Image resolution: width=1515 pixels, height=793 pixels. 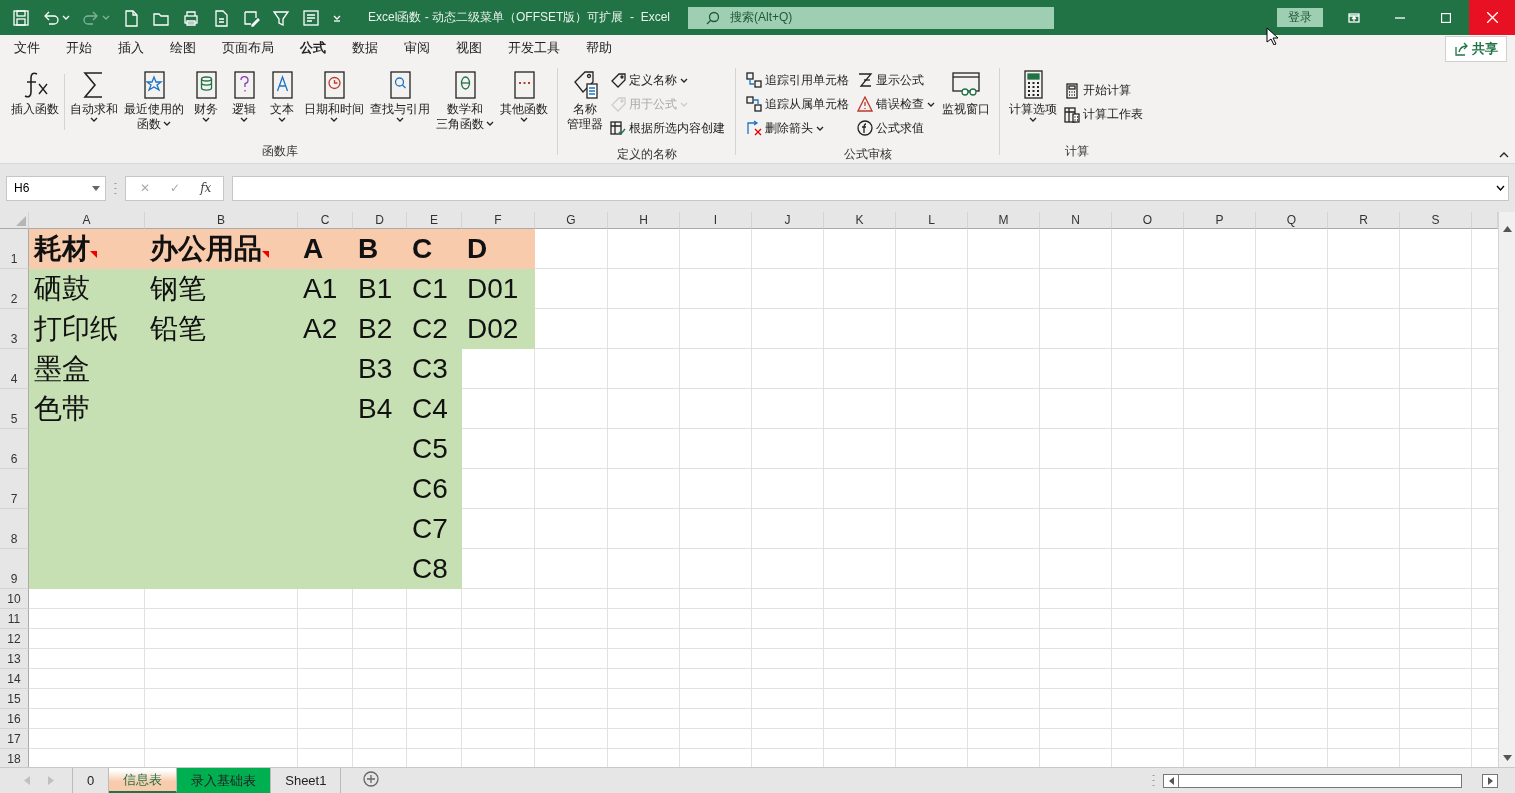 I want to click on column-header: A, so click(x=87, y=220).